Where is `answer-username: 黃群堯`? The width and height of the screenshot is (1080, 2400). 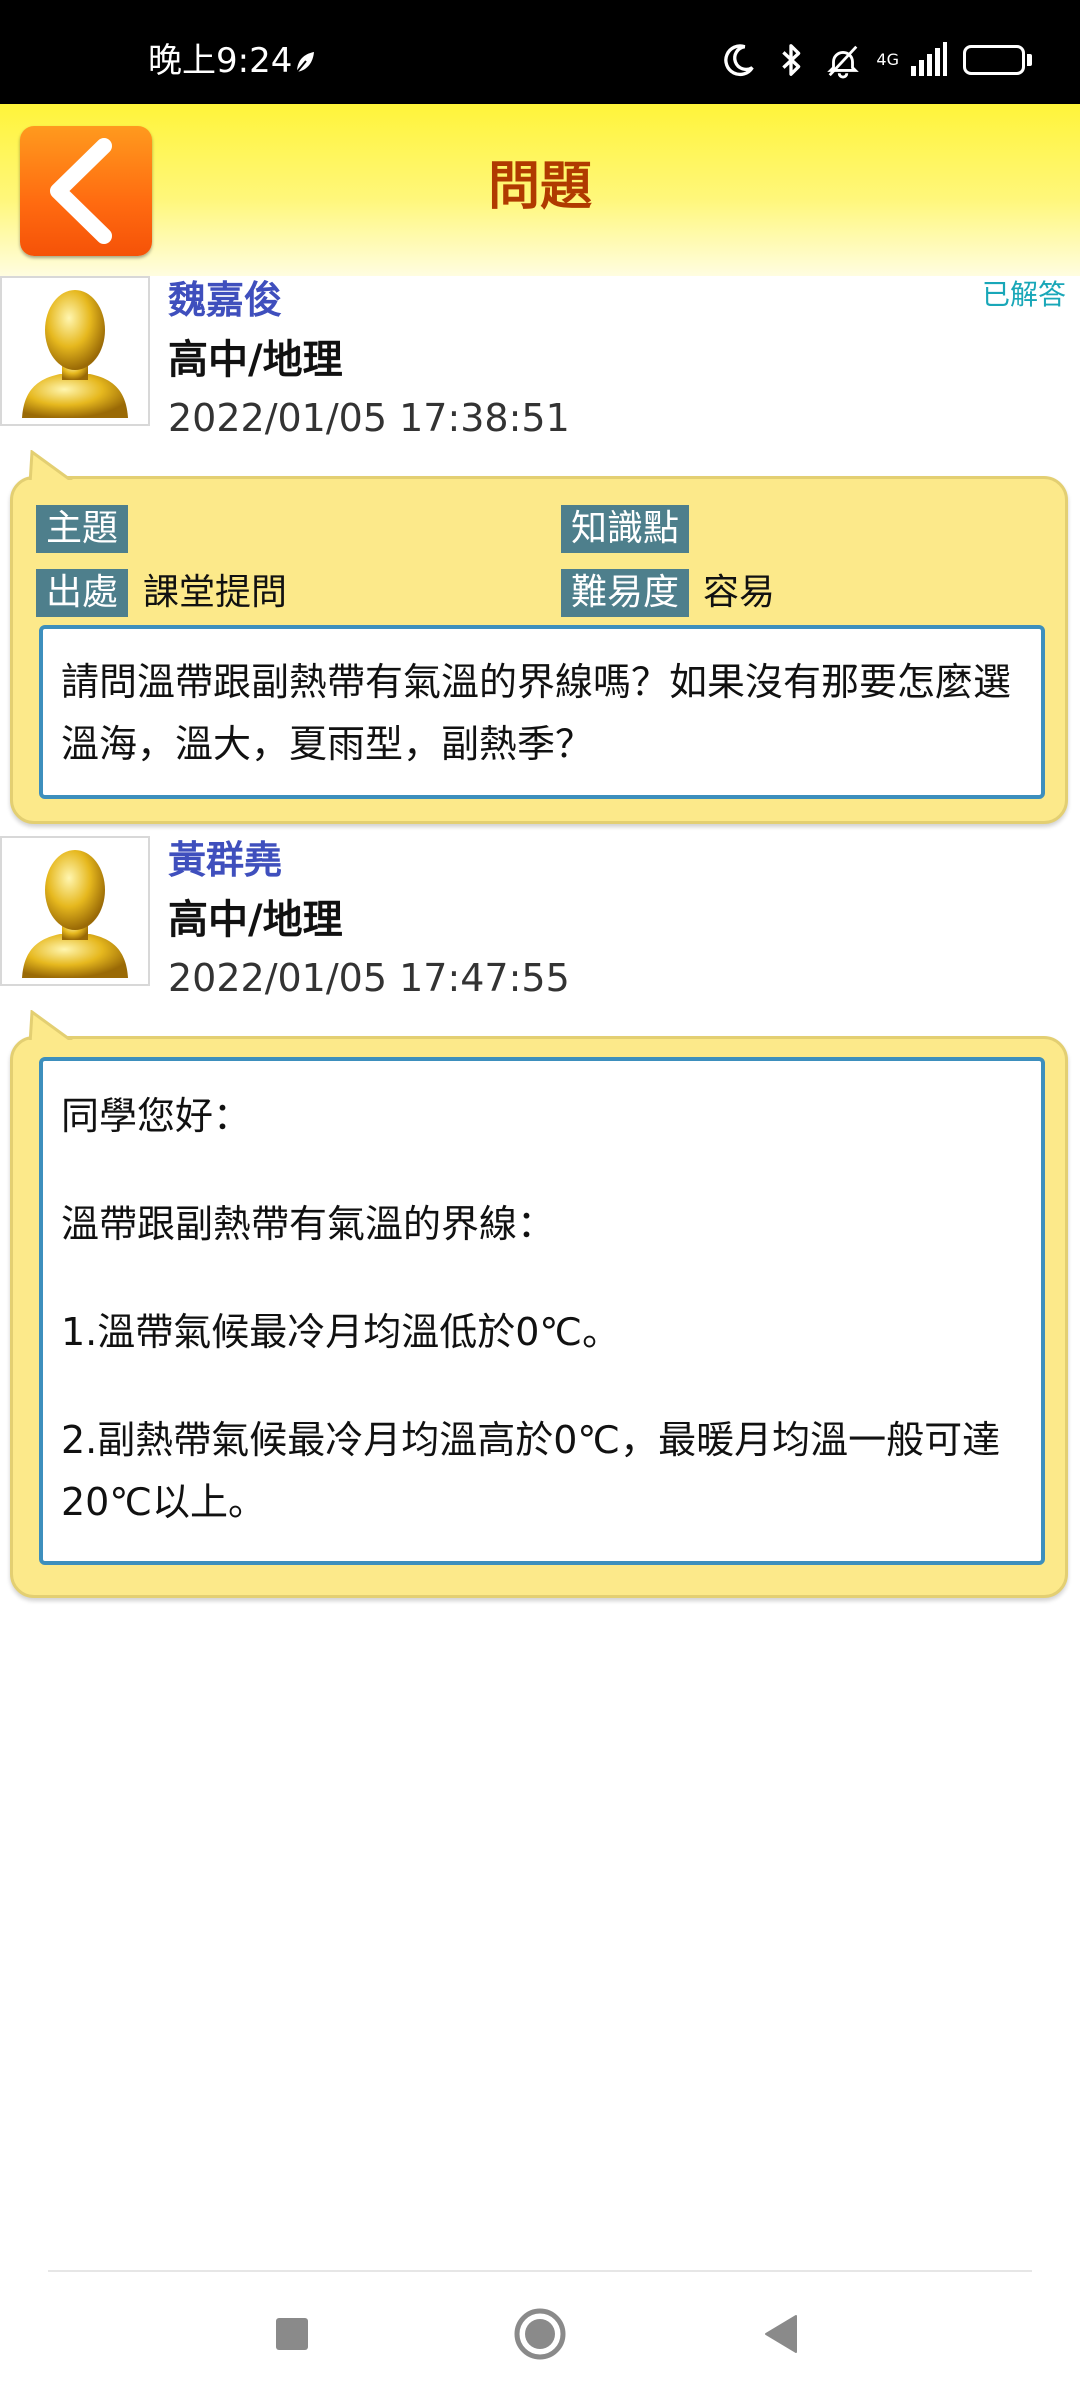 answer-username: 黃群堯 is located at coordinates (225, 861).